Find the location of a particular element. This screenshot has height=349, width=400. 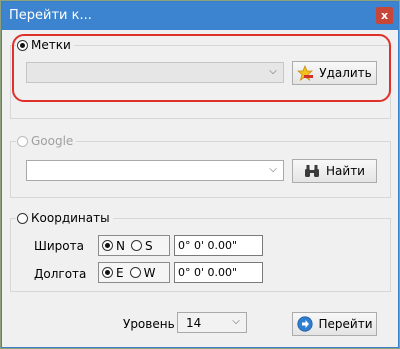

longitude-label: Долгота is located at coordinates (60, 274).